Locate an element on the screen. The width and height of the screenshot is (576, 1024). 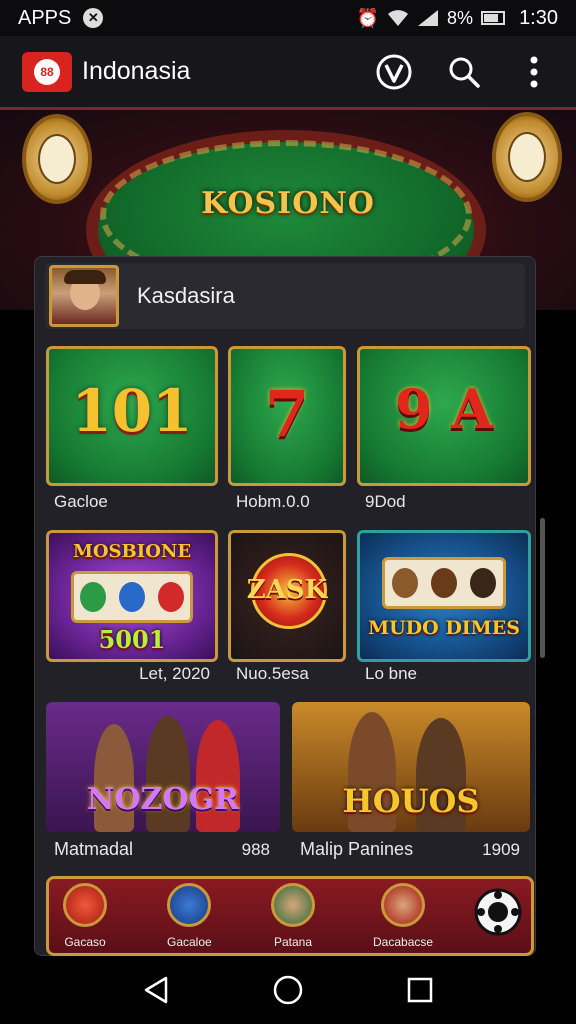
app-logo-text: 88 is located at coordinates (47, 71).